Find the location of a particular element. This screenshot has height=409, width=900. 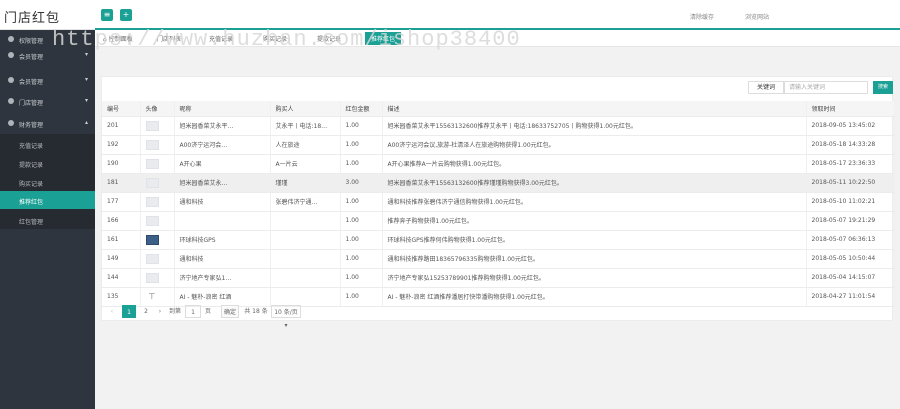

app-title: 门店红包 is located at coordinates (32, 18).